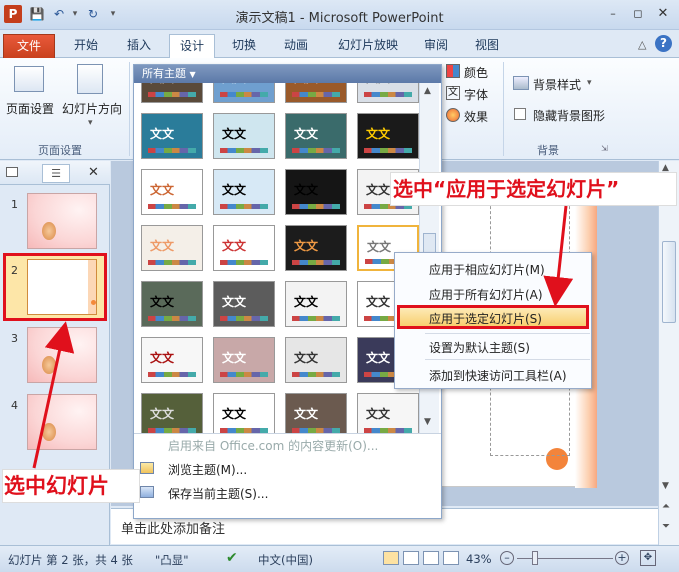  Describe the element at coordinates (648, 558) in the screenshot. I see `fit-to-window-icon: ✥` at that location.